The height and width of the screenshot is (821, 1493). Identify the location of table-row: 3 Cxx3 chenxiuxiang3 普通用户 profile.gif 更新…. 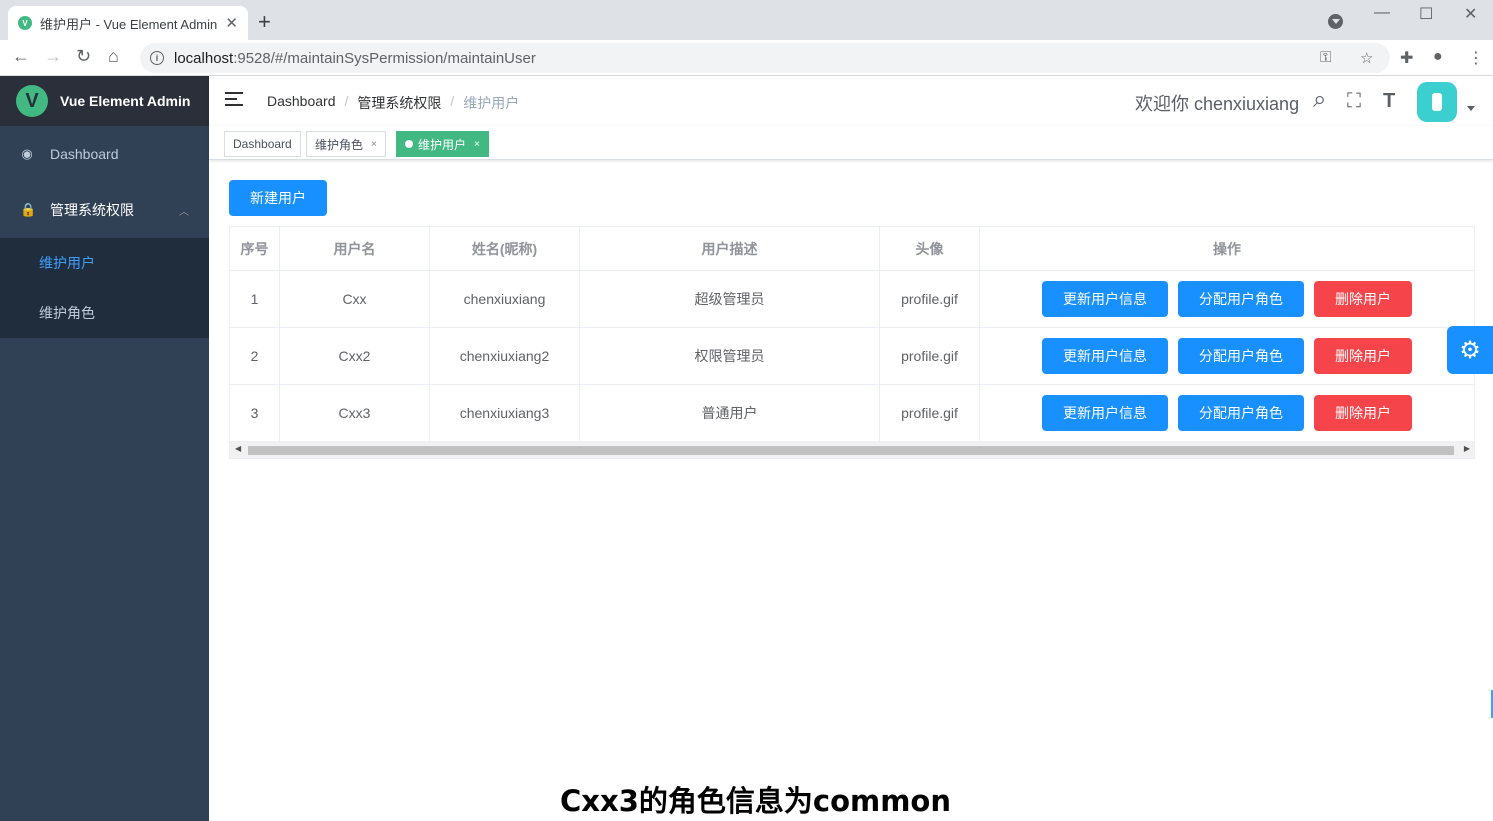
(852, 413).